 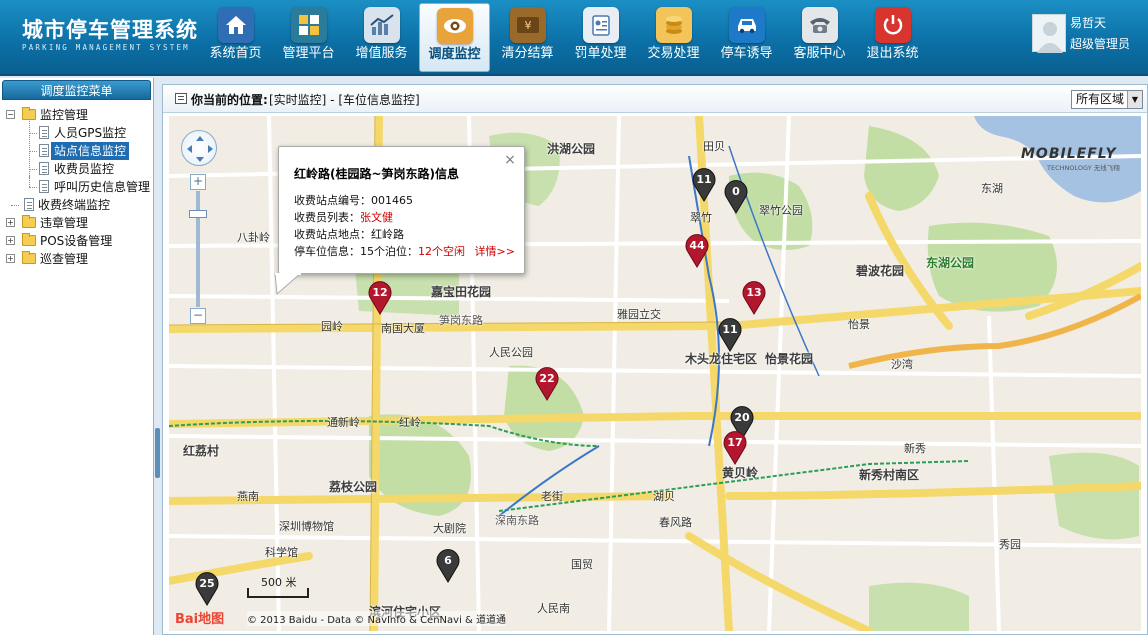 What do you see at coordinates (600, 37) in the screenshot?
I see `nav-ticket: 罚单处理` at bounding box center [600, 37].